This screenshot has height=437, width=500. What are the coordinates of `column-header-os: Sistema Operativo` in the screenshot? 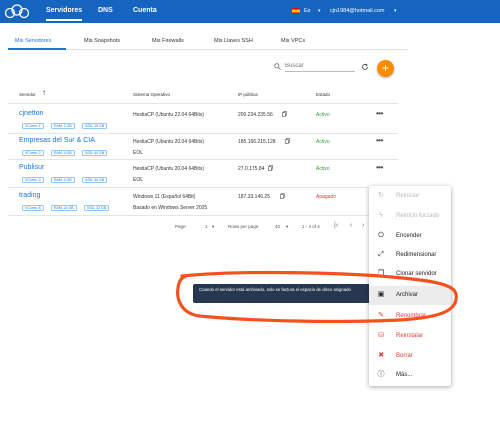 It's located at (152, 94).